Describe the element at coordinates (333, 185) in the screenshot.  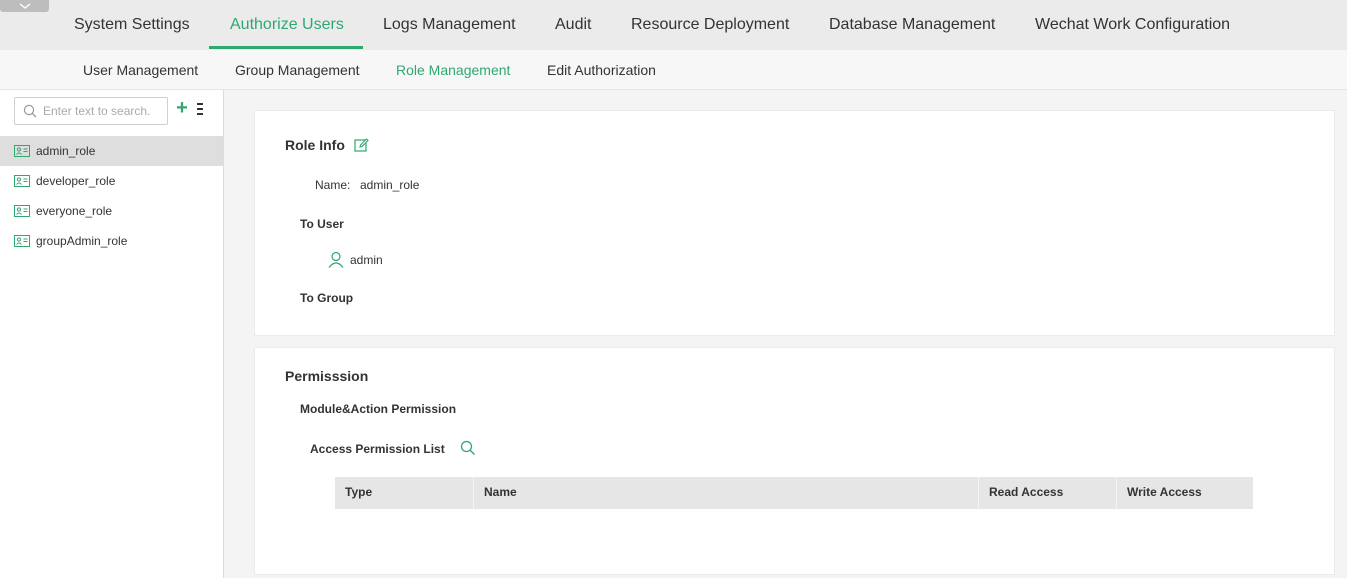
I see `name-label: Name:` at that location.